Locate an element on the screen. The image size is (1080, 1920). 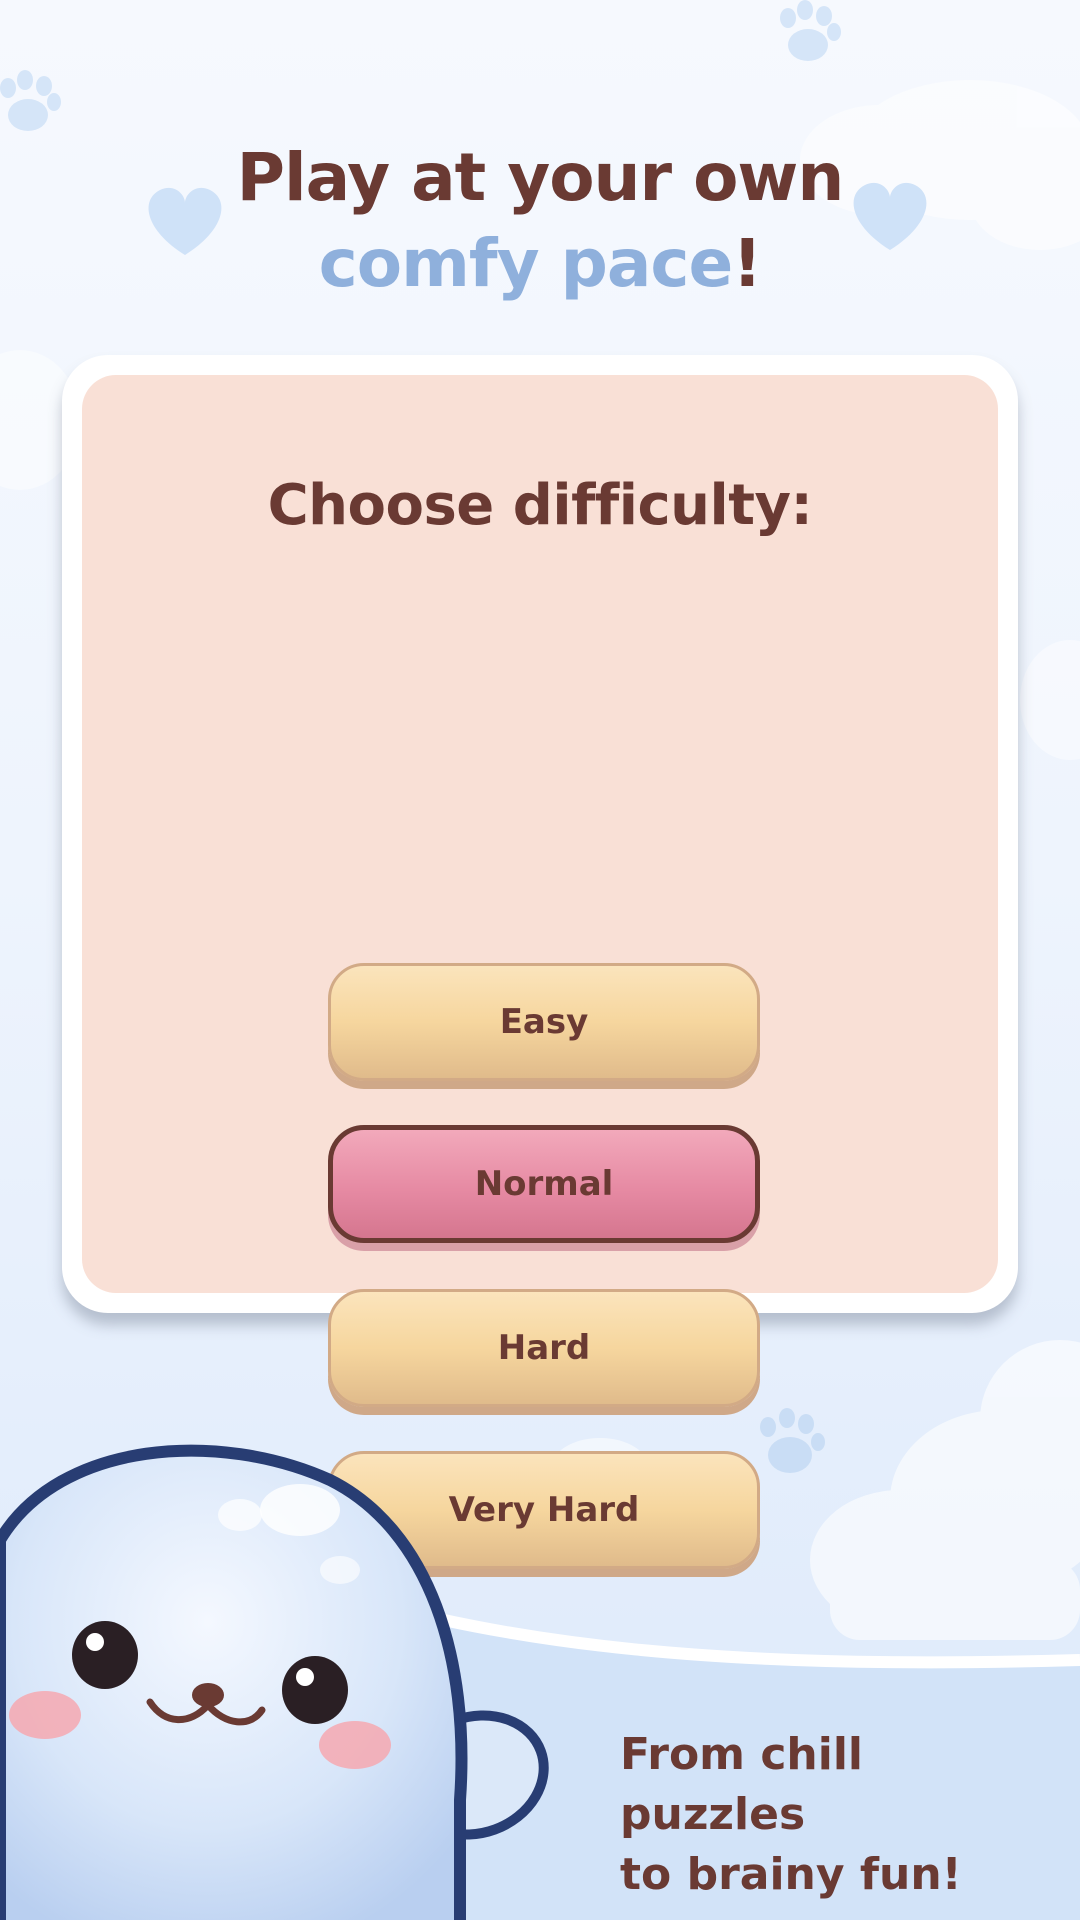
tagline: From chill puzzles to brainy fun! is located at coordinates (840, 1815).